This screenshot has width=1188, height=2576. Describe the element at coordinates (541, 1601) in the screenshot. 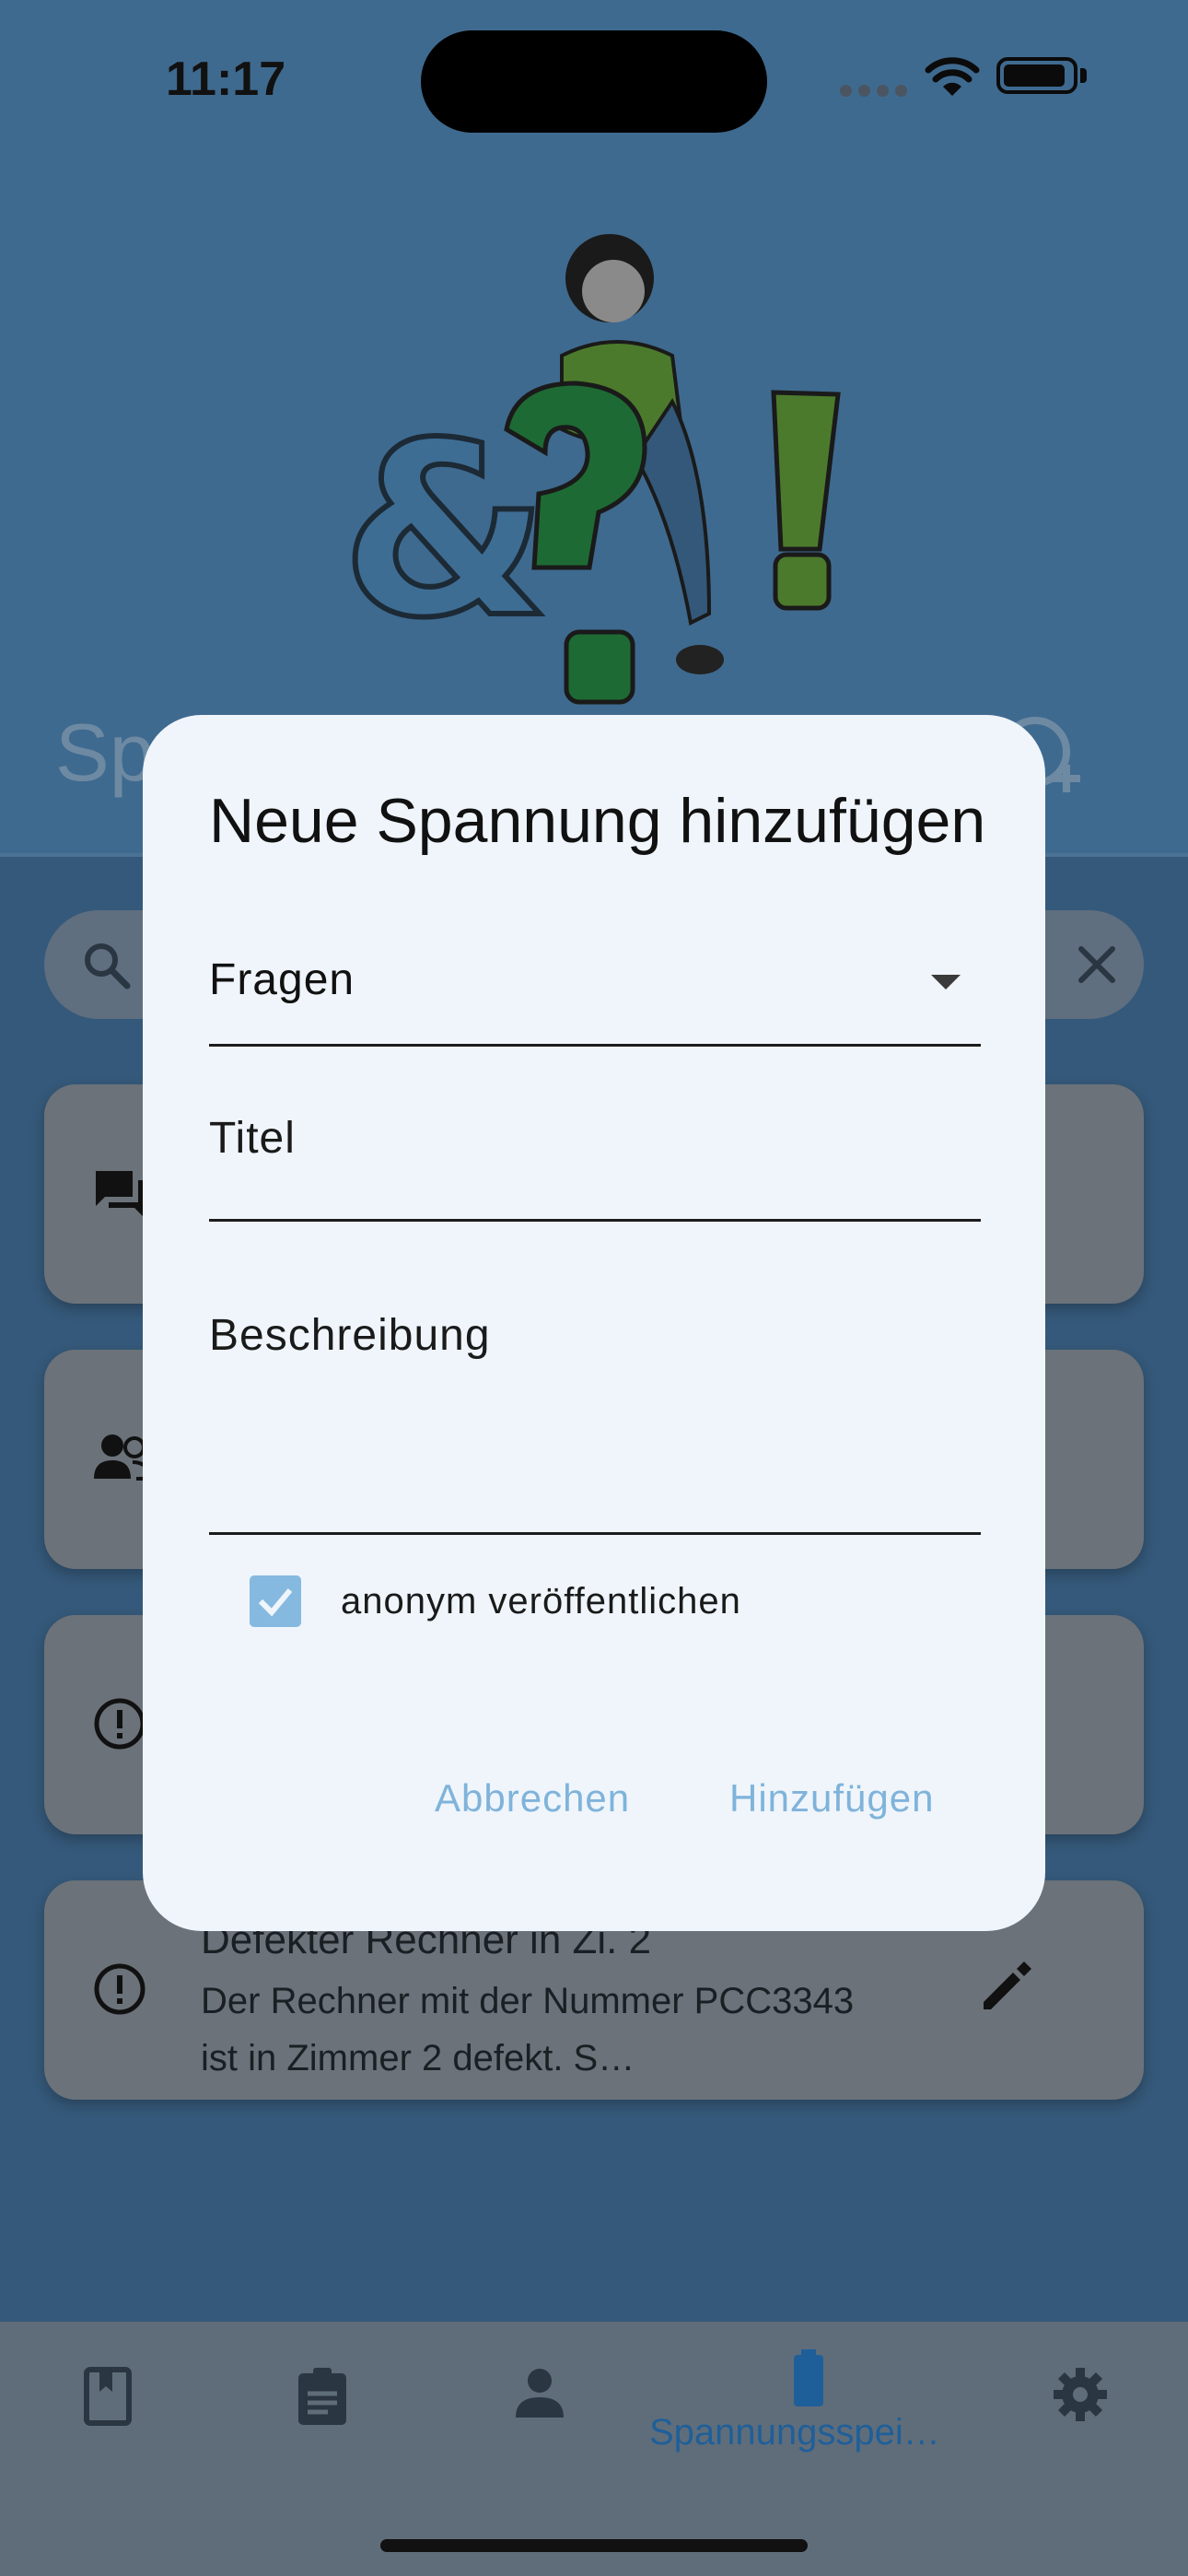

I see `anonymous-label: anonym veröffentlichen` at that location.